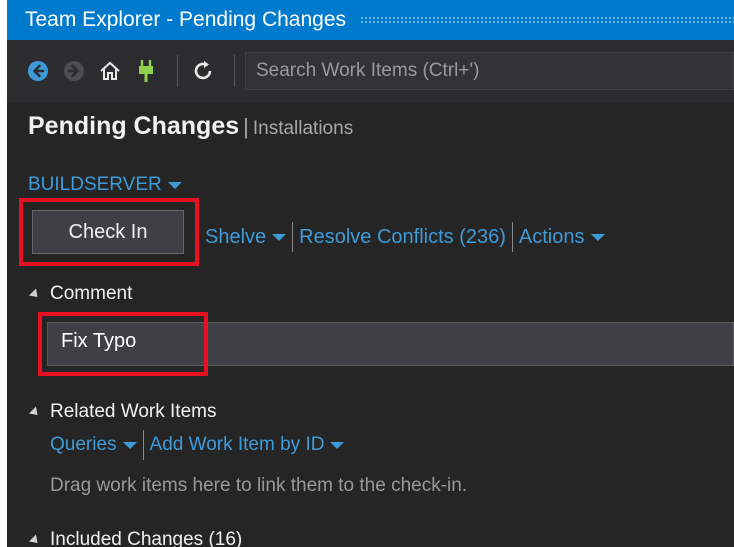 This screenshot has width=734, height=547. Describe the element at coordinates (494, 71) in the screenshot. I see `search-input` at that location.